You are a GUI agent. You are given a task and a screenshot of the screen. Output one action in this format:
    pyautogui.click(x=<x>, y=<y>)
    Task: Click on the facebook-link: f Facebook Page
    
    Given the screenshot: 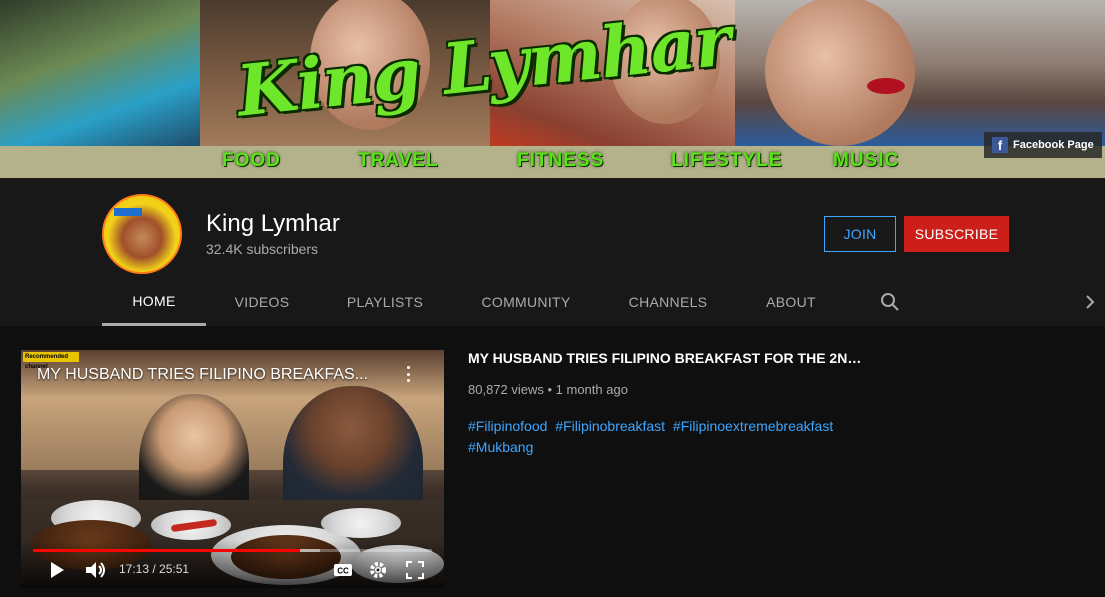 What is the action you would take?
    pyautogui.click(x=1043, y=145)
    